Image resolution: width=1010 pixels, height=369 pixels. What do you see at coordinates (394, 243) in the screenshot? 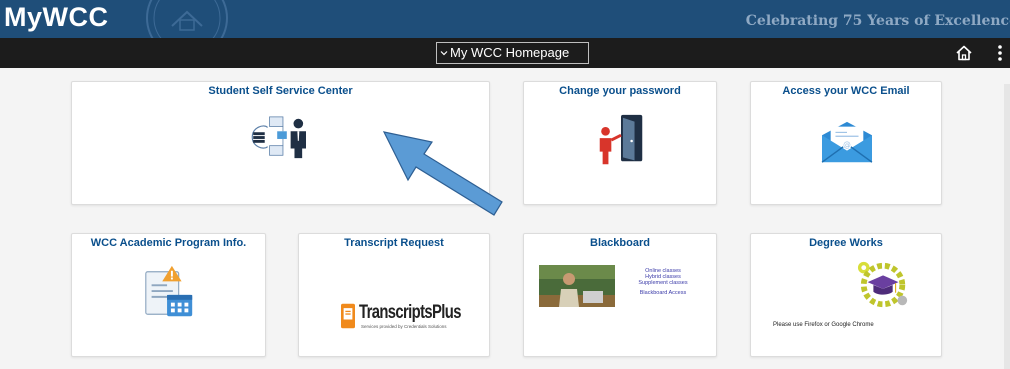
I see `tile-title: Transcript Request` at bounding box center [394, 243].